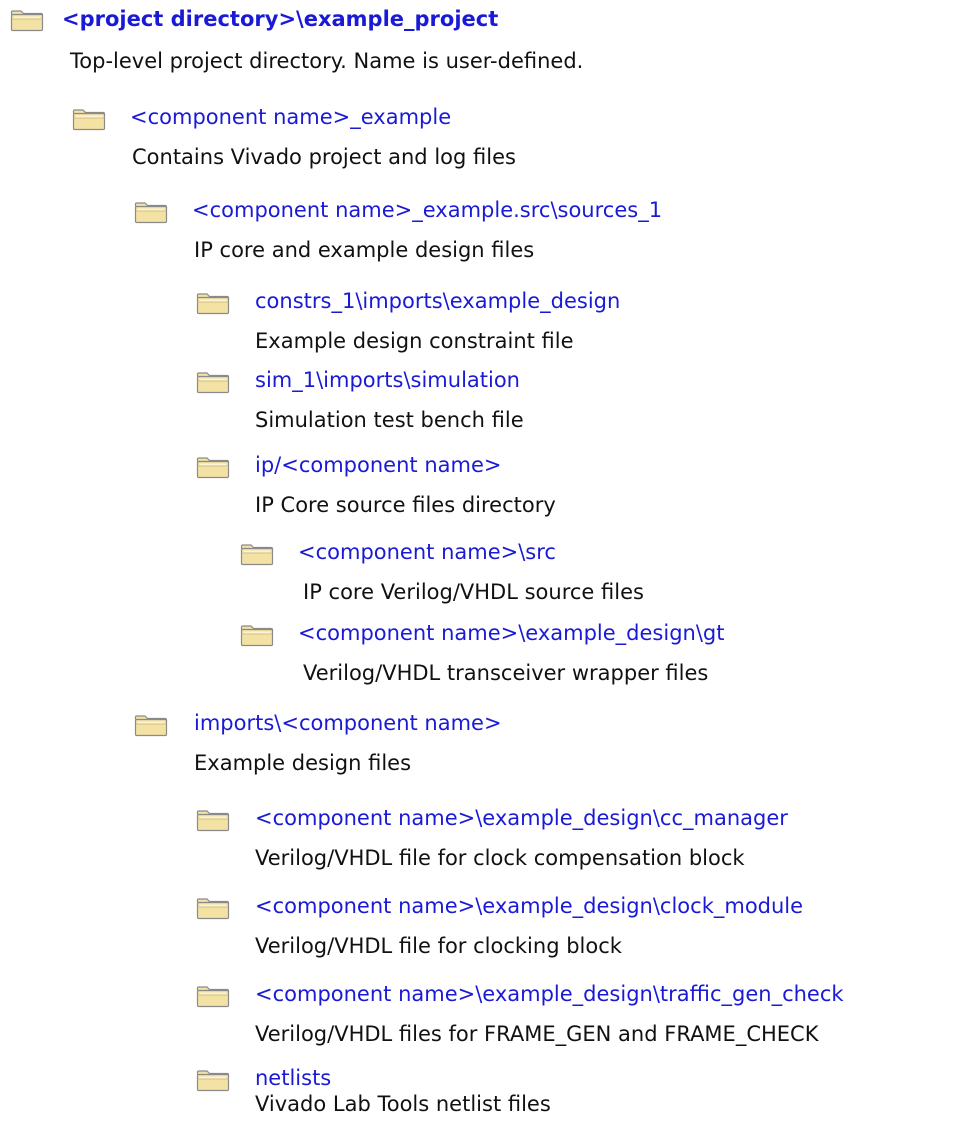  What do you see at coordinates (303, 763) in the screenshot?
I see `node-description: Example design files` at bounding box center [303, 763].